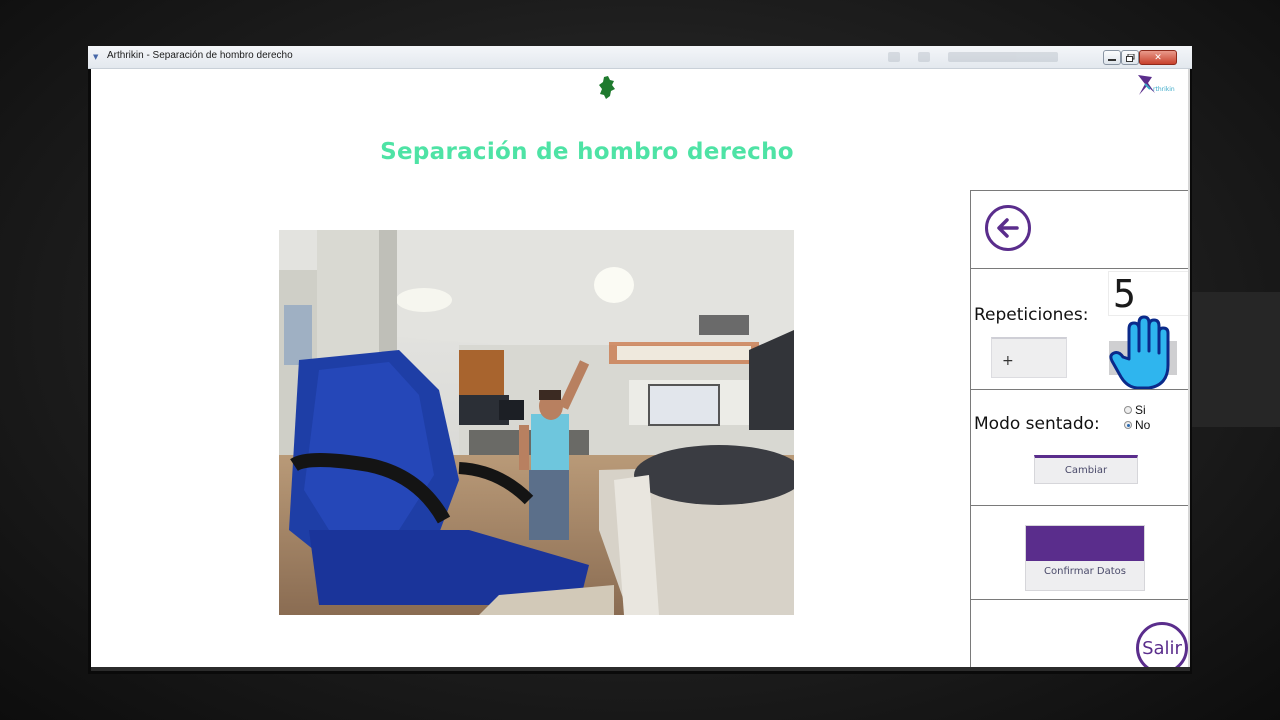 The height and width of the screenshot is (720, 1280). I want to click on minimize-icon, so click(1112, 59).